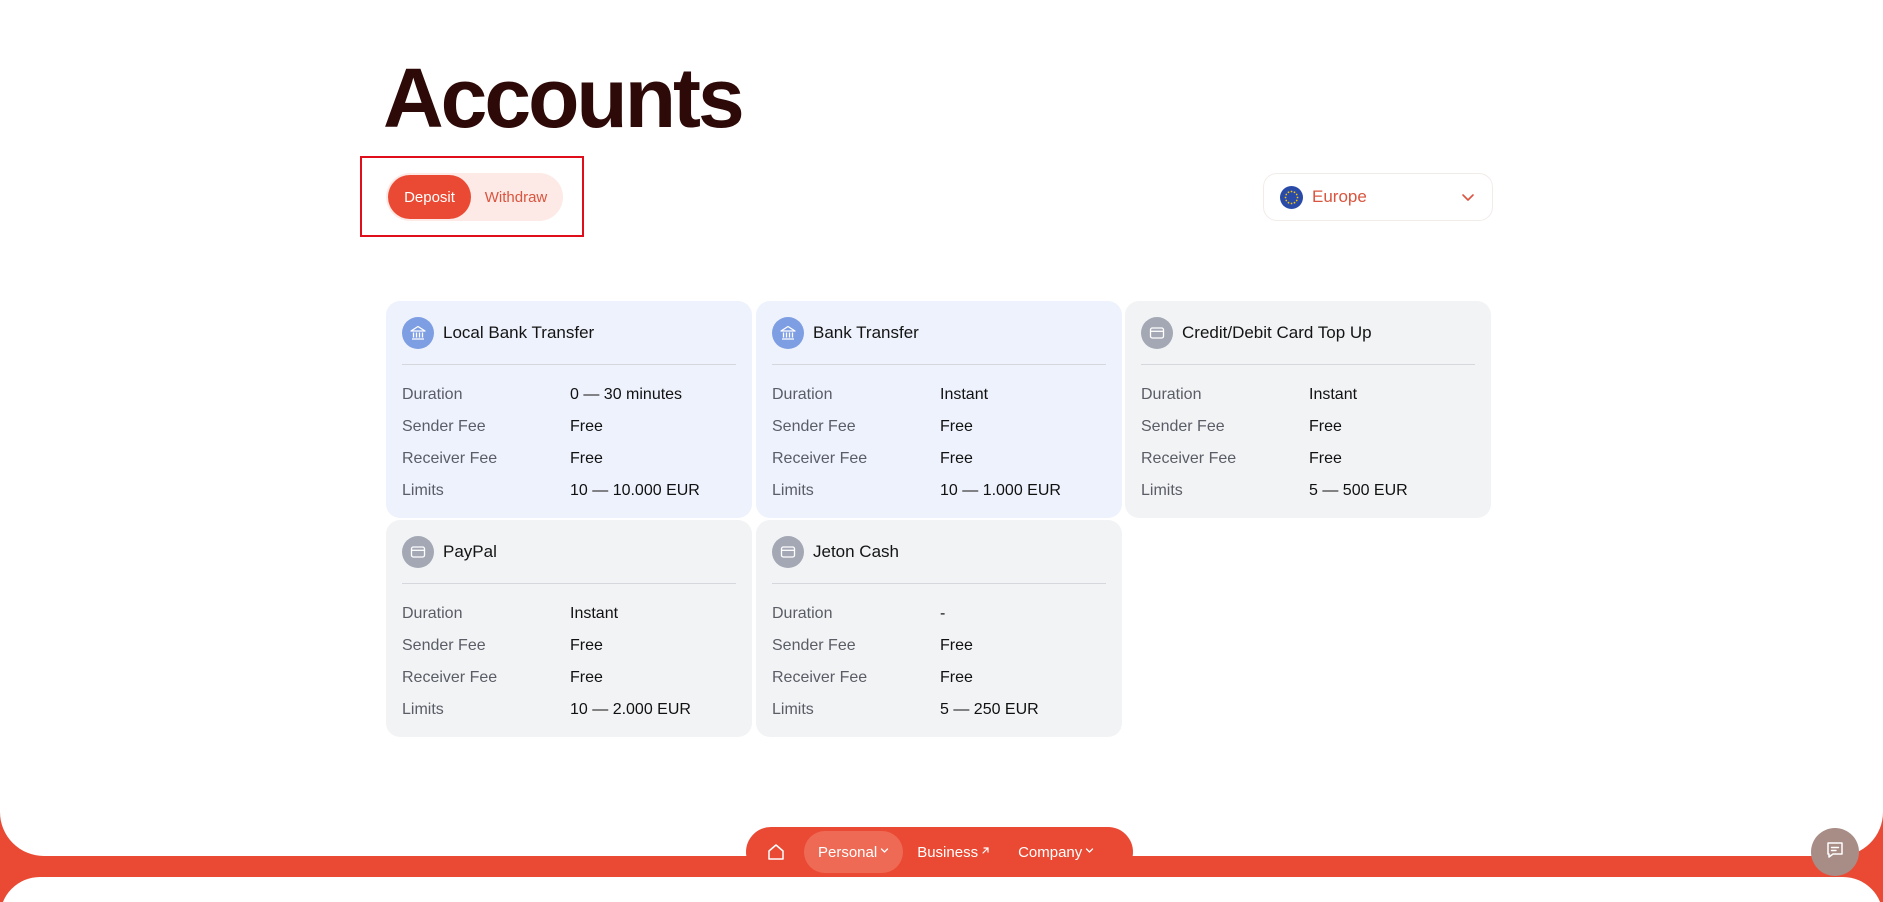 The width and height of the screenshot is (1883, 902). I want to click on region-label: Europe, so click(1339, 196).